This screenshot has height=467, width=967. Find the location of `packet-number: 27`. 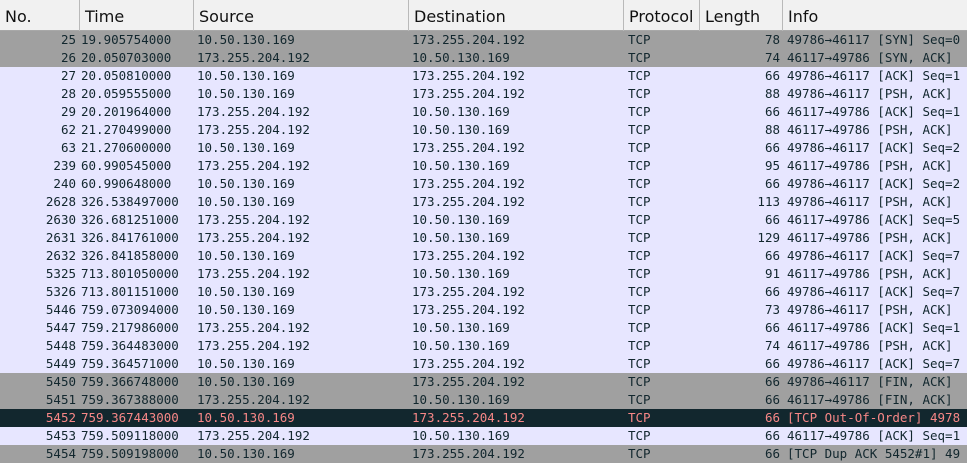

packet-number: 27 is located at coordinates (68, 75).